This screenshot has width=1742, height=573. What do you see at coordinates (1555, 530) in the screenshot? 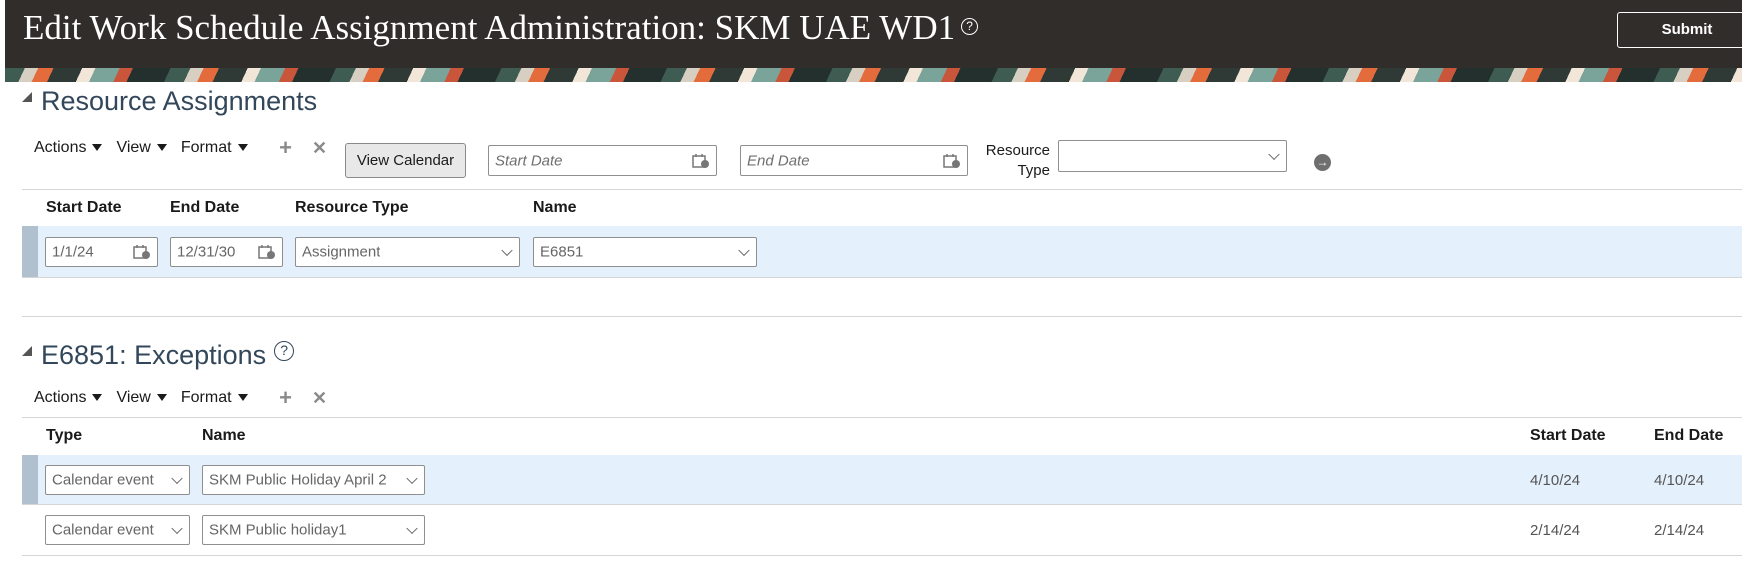
I see `exception-start-date: 2/14/24` at bounding box center [1555, 530].